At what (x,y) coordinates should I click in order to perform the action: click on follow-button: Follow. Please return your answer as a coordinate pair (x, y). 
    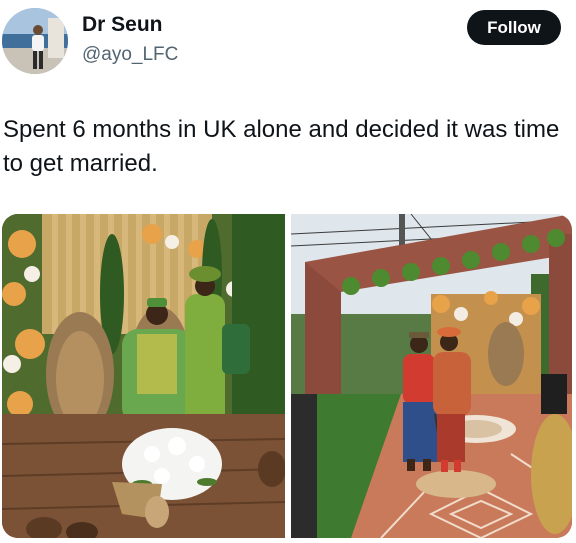
    Looking at the image, I should click on (514, 27).